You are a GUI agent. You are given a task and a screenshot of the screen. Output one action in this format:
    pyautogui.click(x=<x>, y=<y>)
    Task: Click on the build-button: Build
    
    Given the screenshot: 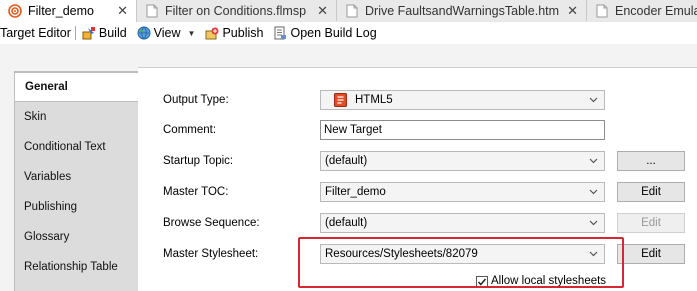 What is the action you would take?
    pyautogui.click(x=104, y=33)
    